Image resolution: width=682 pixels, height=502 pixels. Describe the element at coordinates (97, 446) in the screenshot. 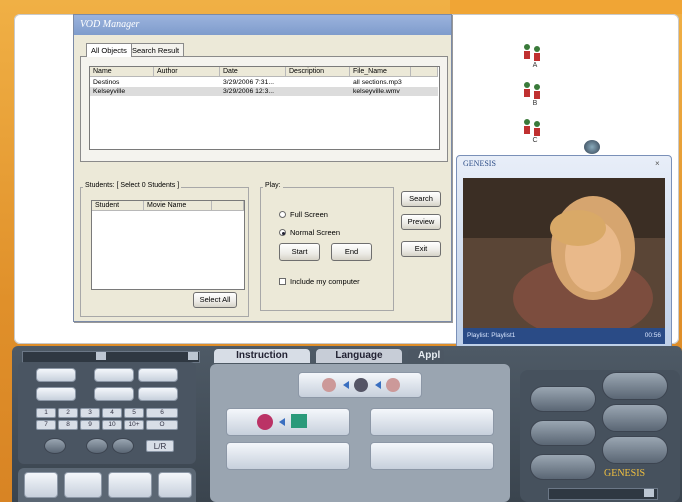

I see `headphone-icon` at that location.